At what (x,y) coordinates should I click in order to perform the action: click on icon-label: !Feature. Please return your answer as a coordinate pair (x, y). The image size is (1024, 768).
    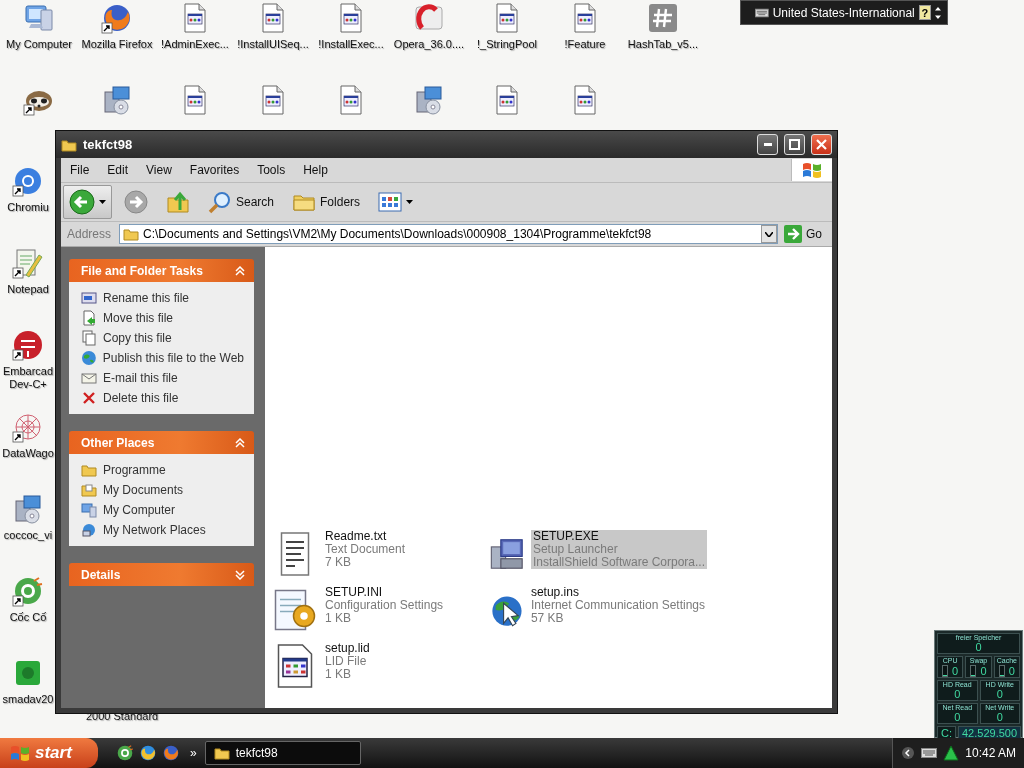
    Looking at the image, I should click on (585, 44).